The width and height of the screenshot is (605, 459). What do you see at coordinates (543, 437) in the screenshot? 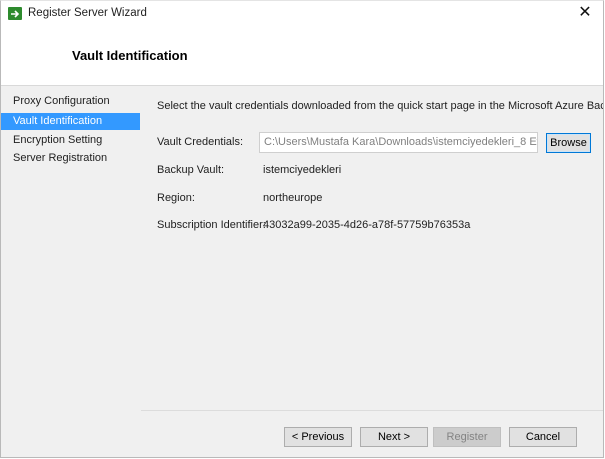
I see `cancel-button: Cancel` at bounding box center [543, 437].